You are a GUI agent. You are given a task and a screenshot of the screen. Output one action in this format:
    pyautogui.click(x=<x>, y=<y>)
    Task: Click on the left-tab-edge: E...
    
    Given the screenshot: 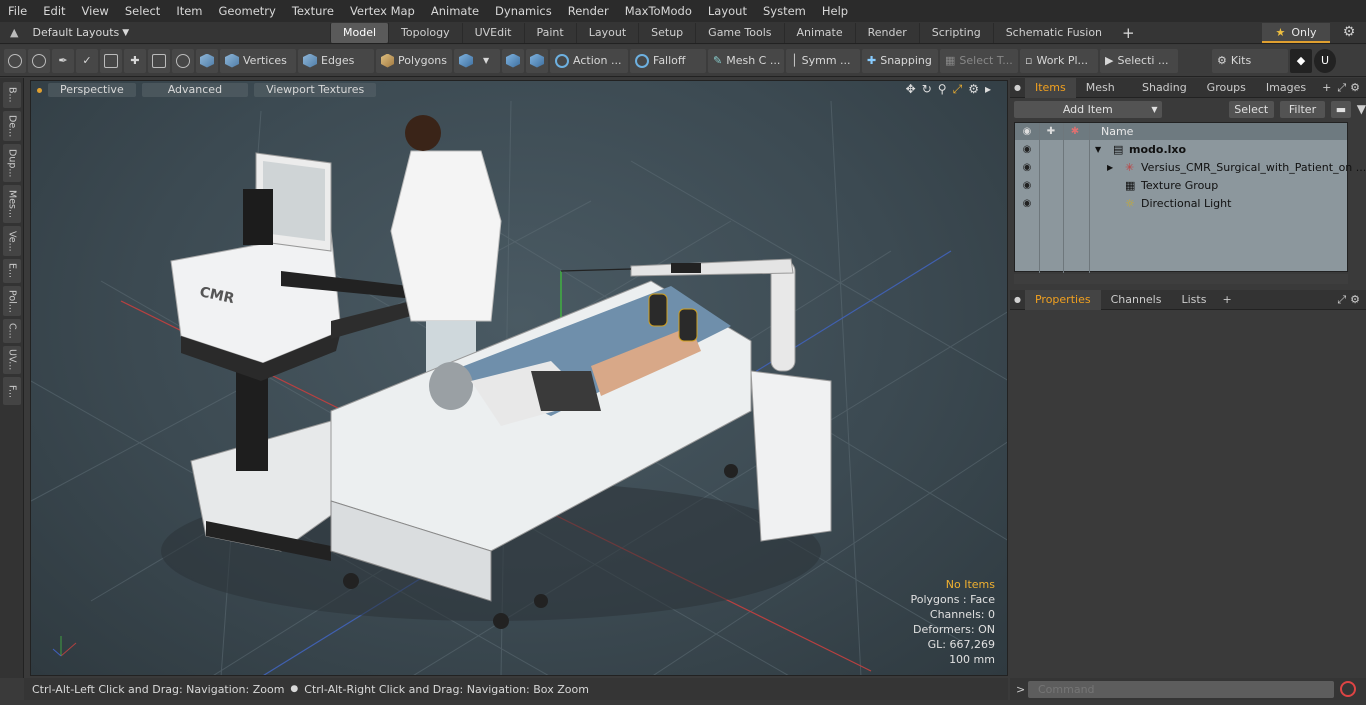 What is the action you would take?
    pyautogui.click(x=12, y=271)
    